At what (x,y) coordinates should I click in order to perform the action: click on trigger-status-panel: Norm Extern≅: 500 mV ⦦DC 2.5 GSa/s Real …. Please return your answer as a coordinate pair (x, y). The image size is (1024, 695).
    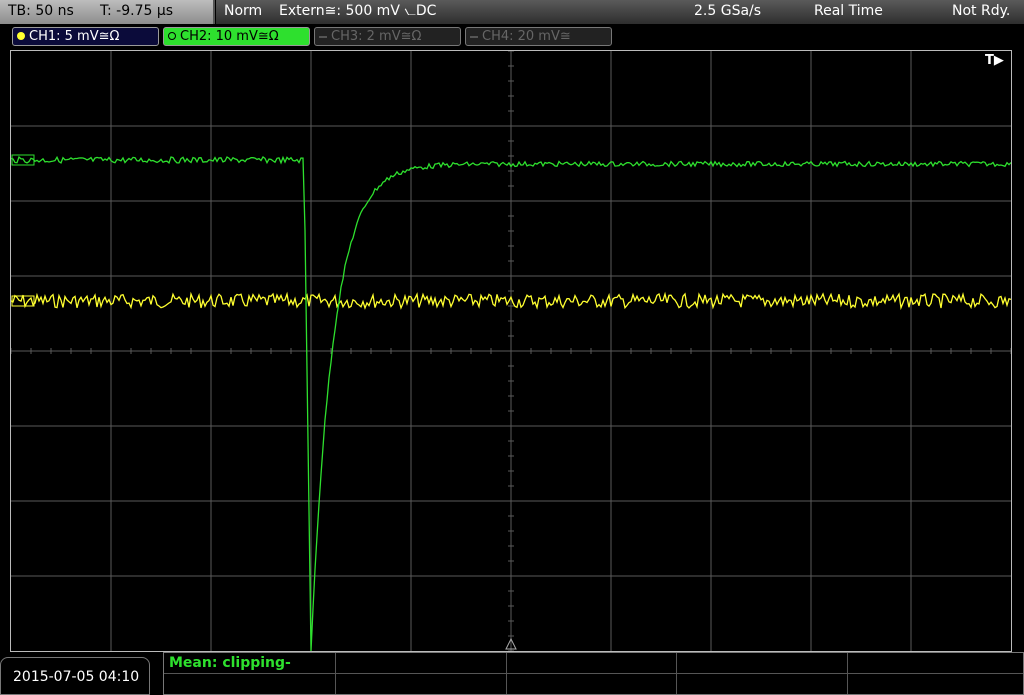
    Looking at the image, I should click on (620, 12).